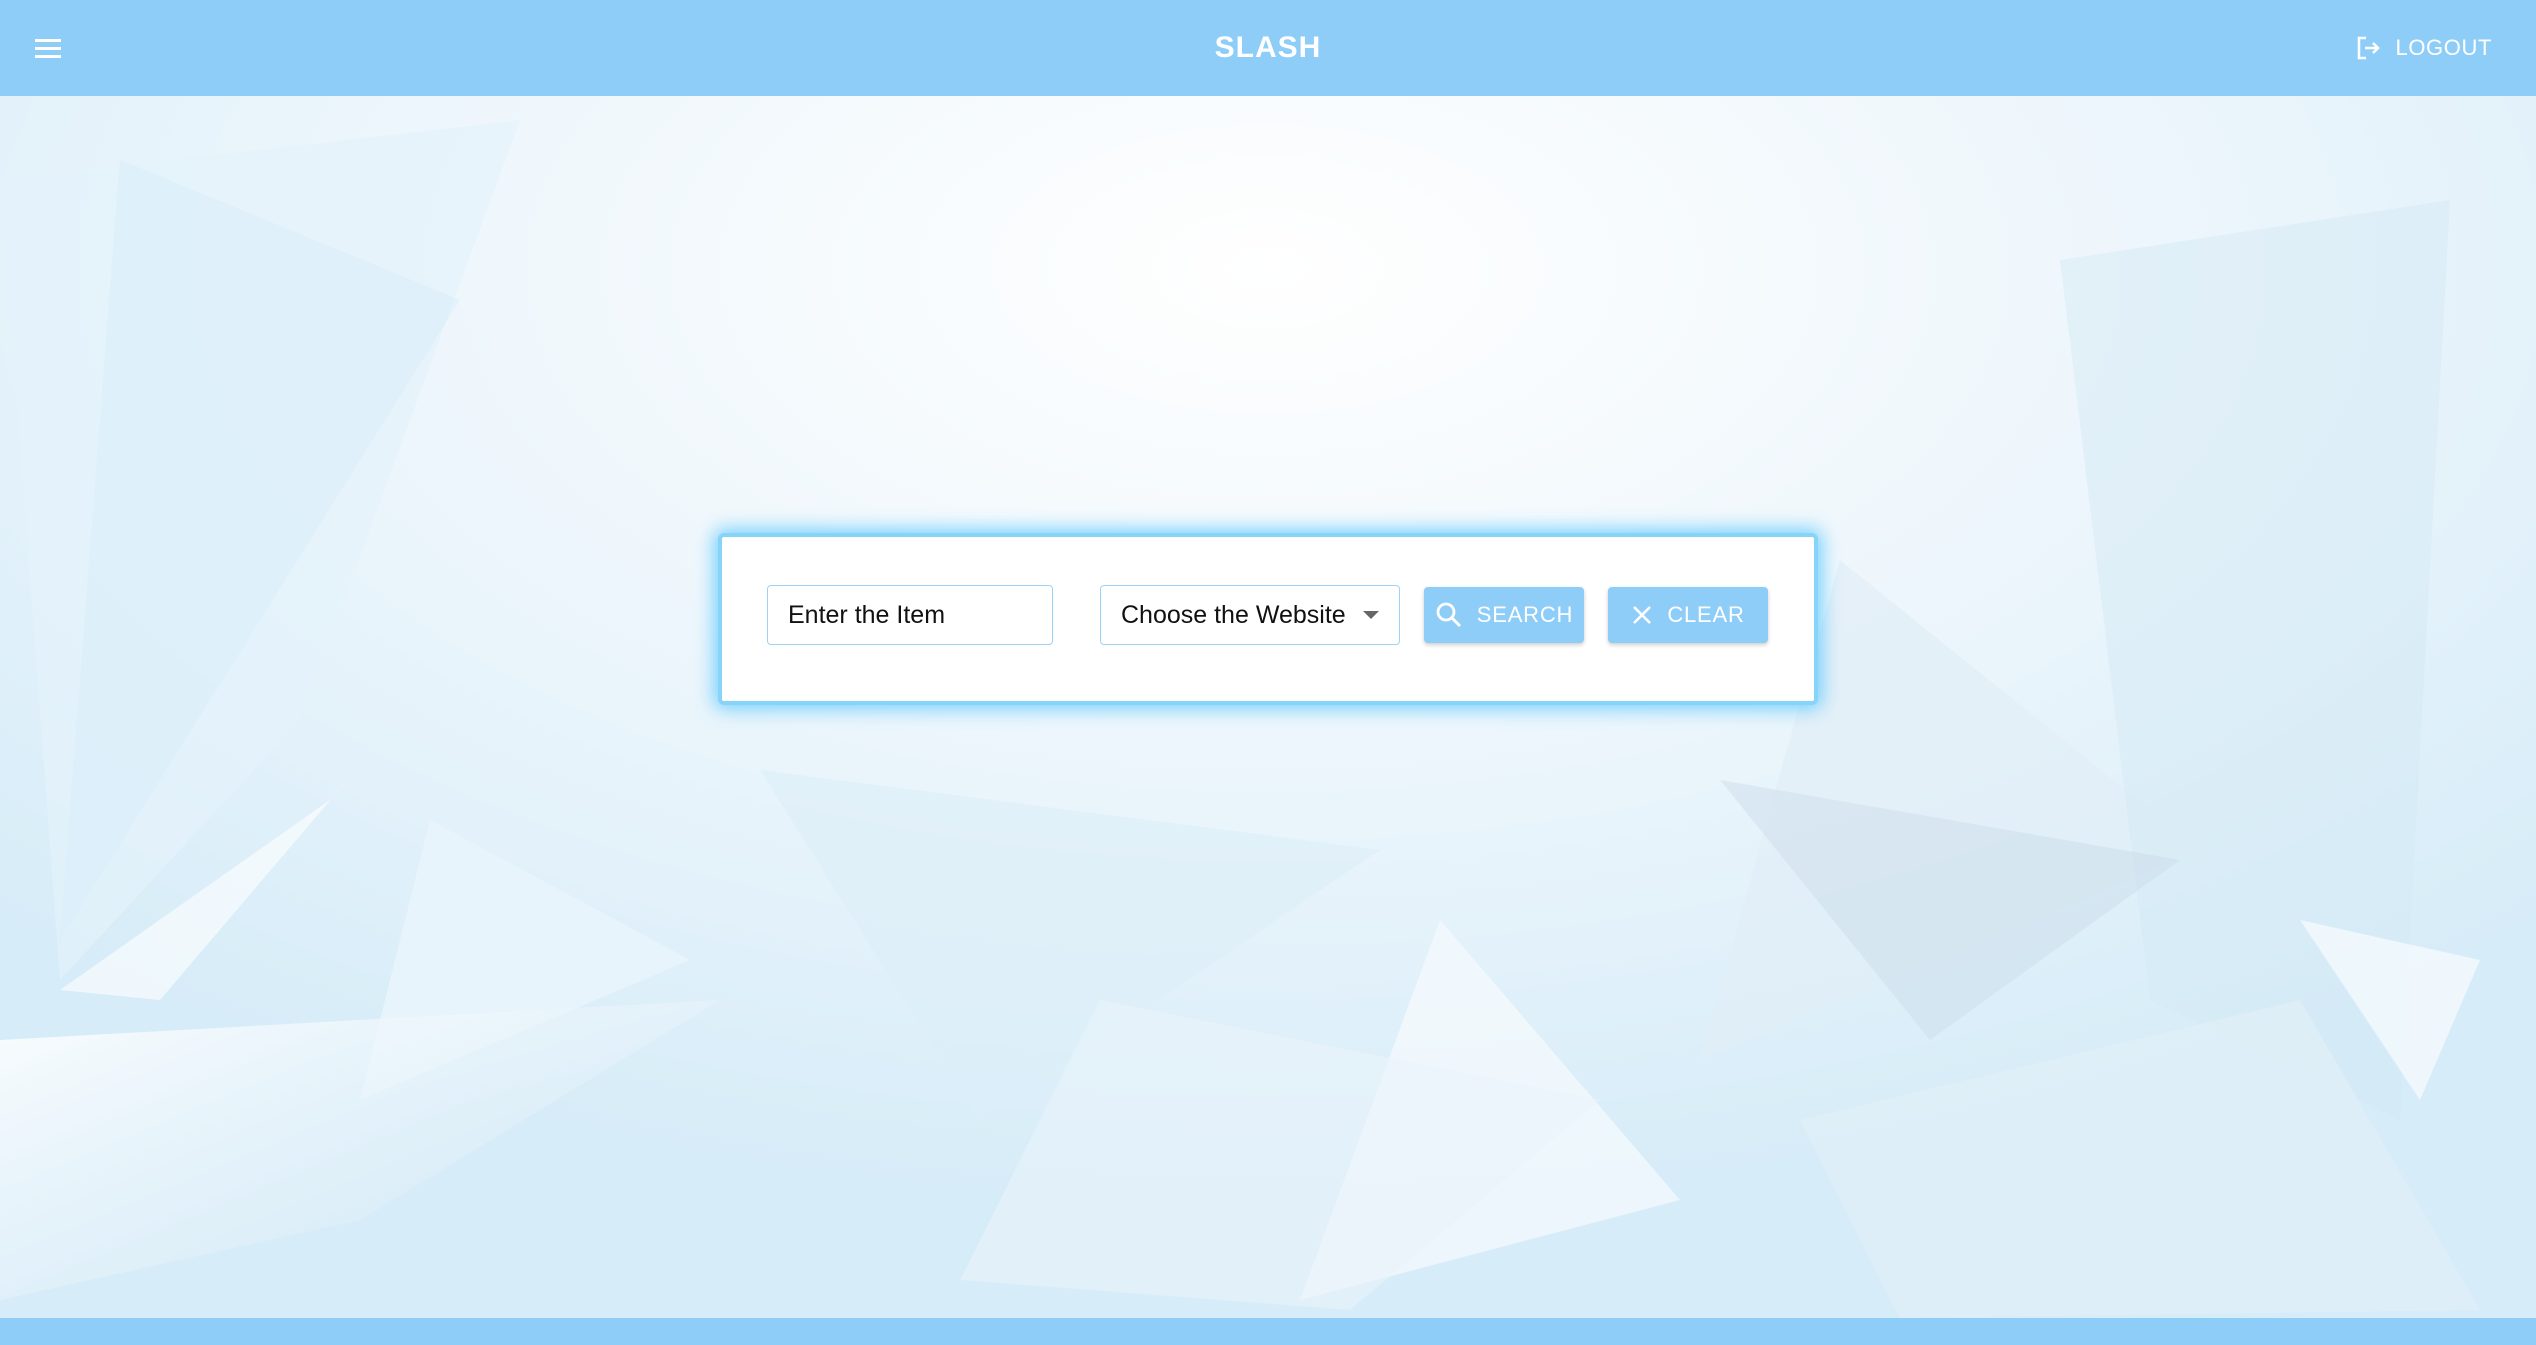  I want to click on footer-bar, so click(1268, 1331).